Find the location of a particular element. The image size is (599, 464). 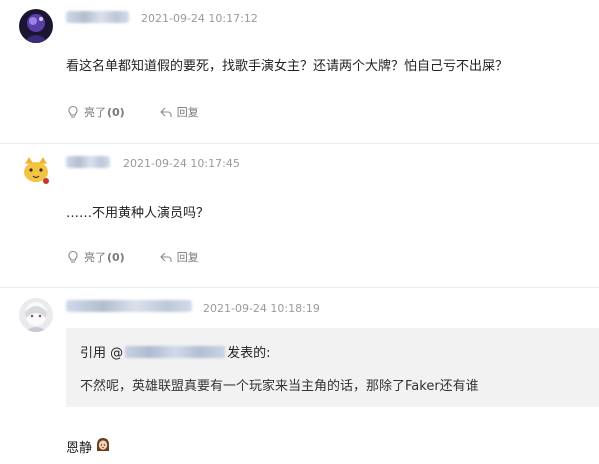

cat-avatar-icon is located at coordinates (36, 171).